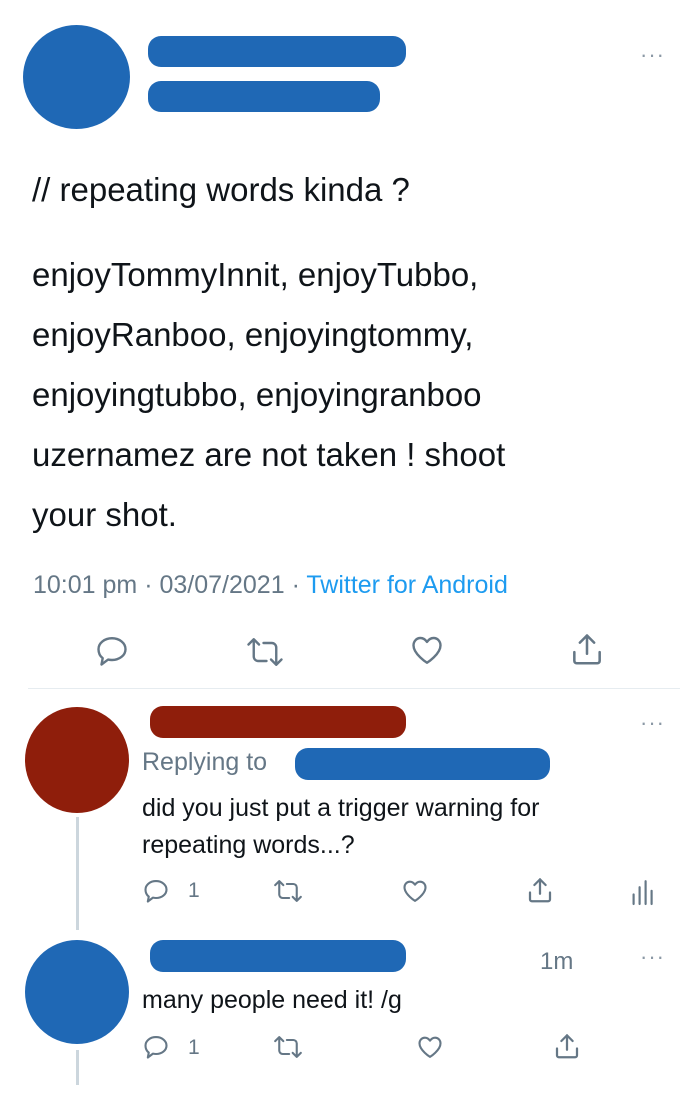 This screenshot has width=700, height=1102. What do you see at coordinates (85, 585) in the screenshot?
I see `tweet-time: 10:01 pm` at bounding box center [85, 585].